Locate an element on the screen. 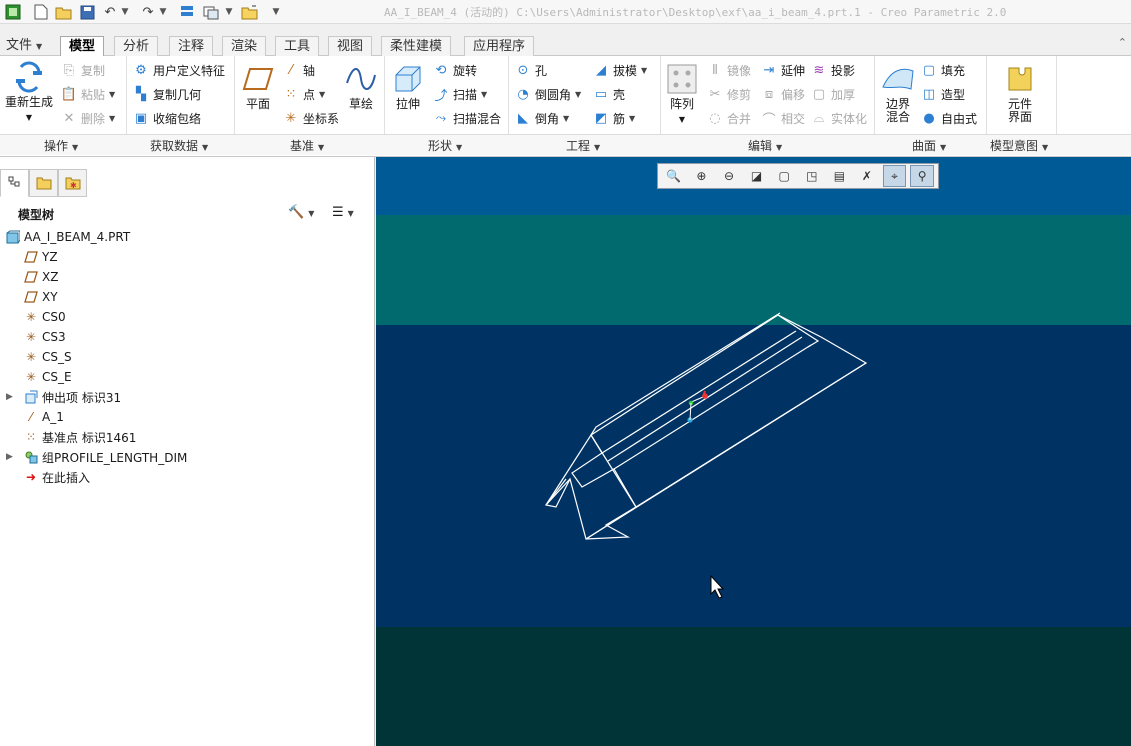  rib-button: ◩ 筋 ▼ is located at coordinates (613, 118).